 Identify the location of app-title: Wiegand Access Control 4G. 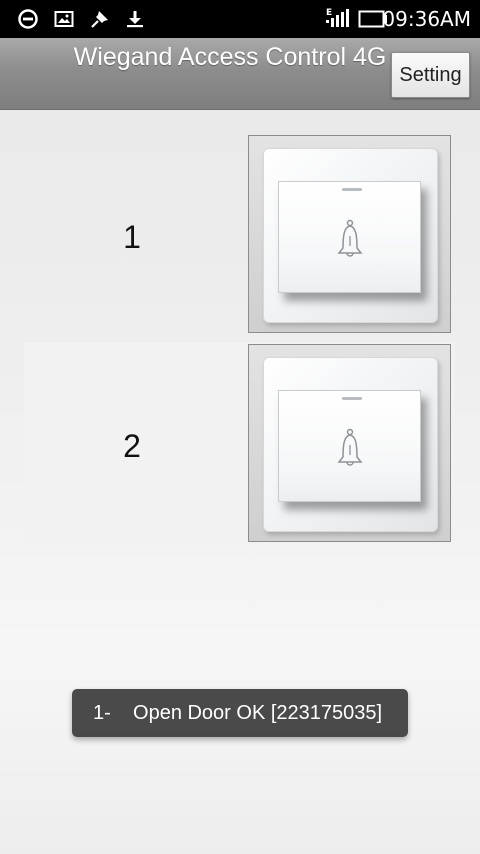
(230, 57).